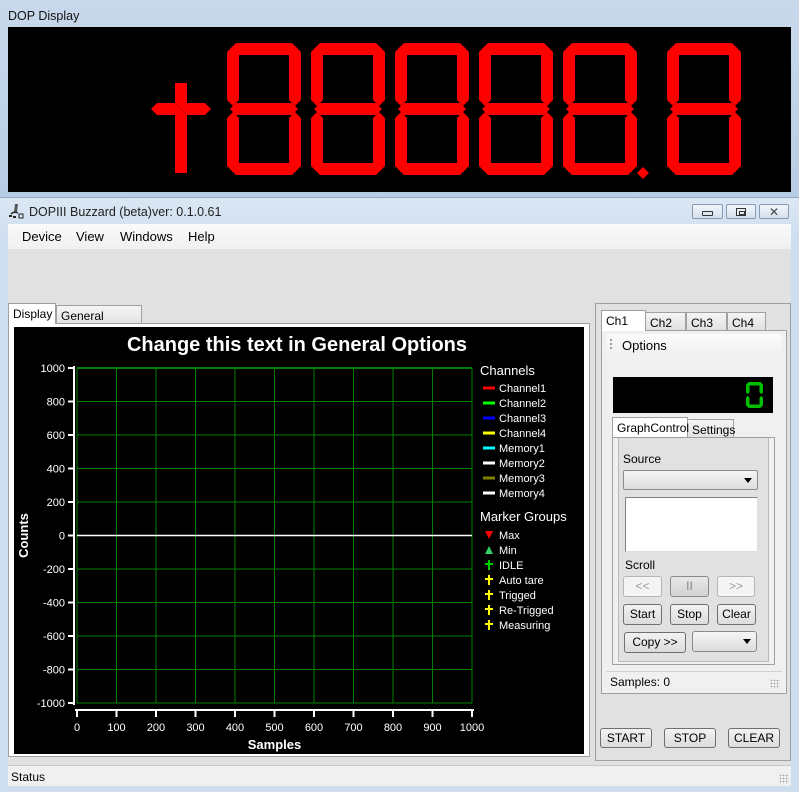 The image size is (799, 792). What do you see at coordinates (642, 586) in the screenshot?
I see `scroll-left-button: <<` at bounding box center [642, 586].